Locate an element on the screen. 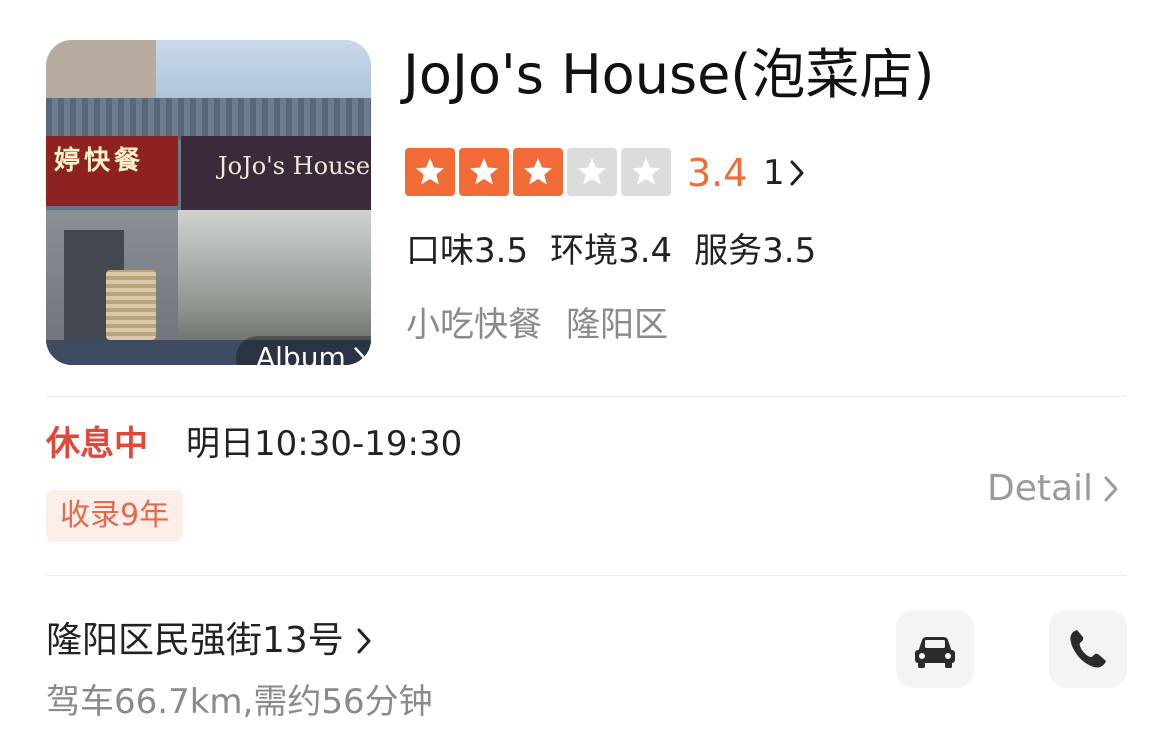 This screenshot has width=1172, height=750. review-count: 1 is located at coordinates (774, 173).